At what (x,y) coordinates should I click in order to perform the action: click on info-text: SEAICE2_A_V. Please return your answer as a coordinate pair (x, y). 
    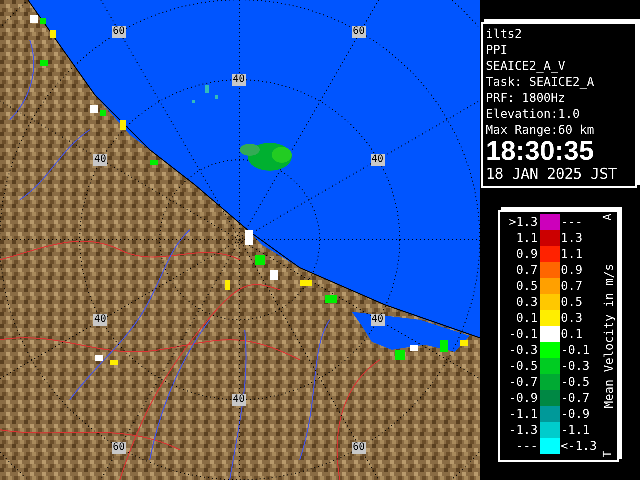
    Looking at the image, I should click on (526, 66).